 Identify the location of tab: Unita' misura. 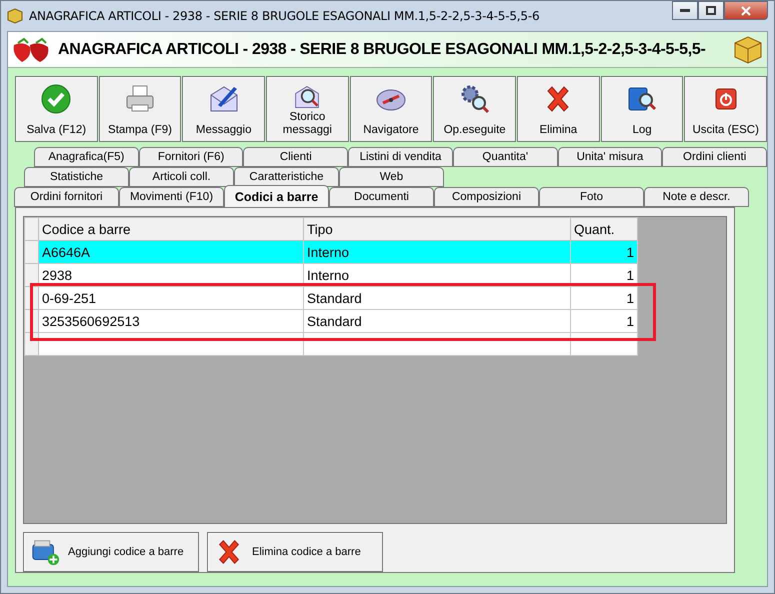
(610, 157).